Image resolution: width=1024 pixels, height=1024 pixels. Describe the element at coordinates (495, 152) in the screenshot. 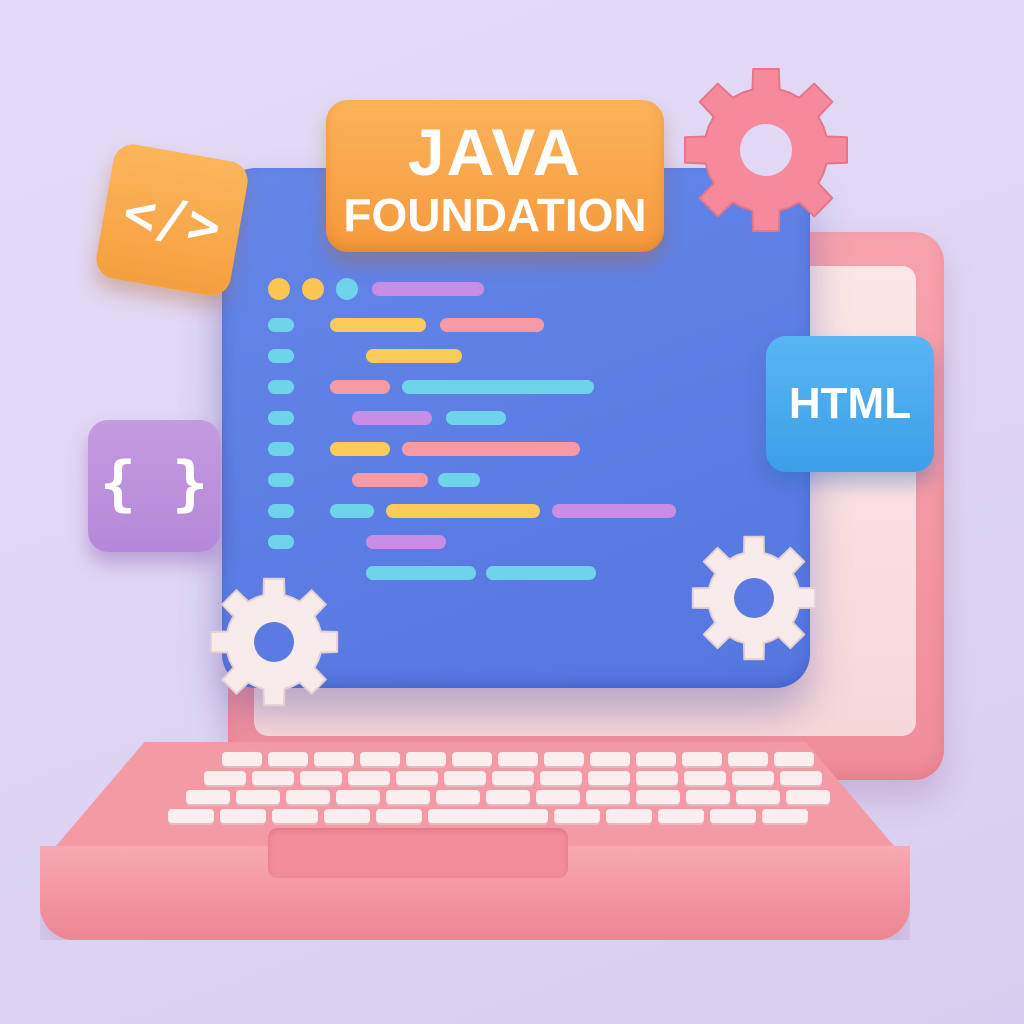

I see `badge-title: JAVA` at that location.